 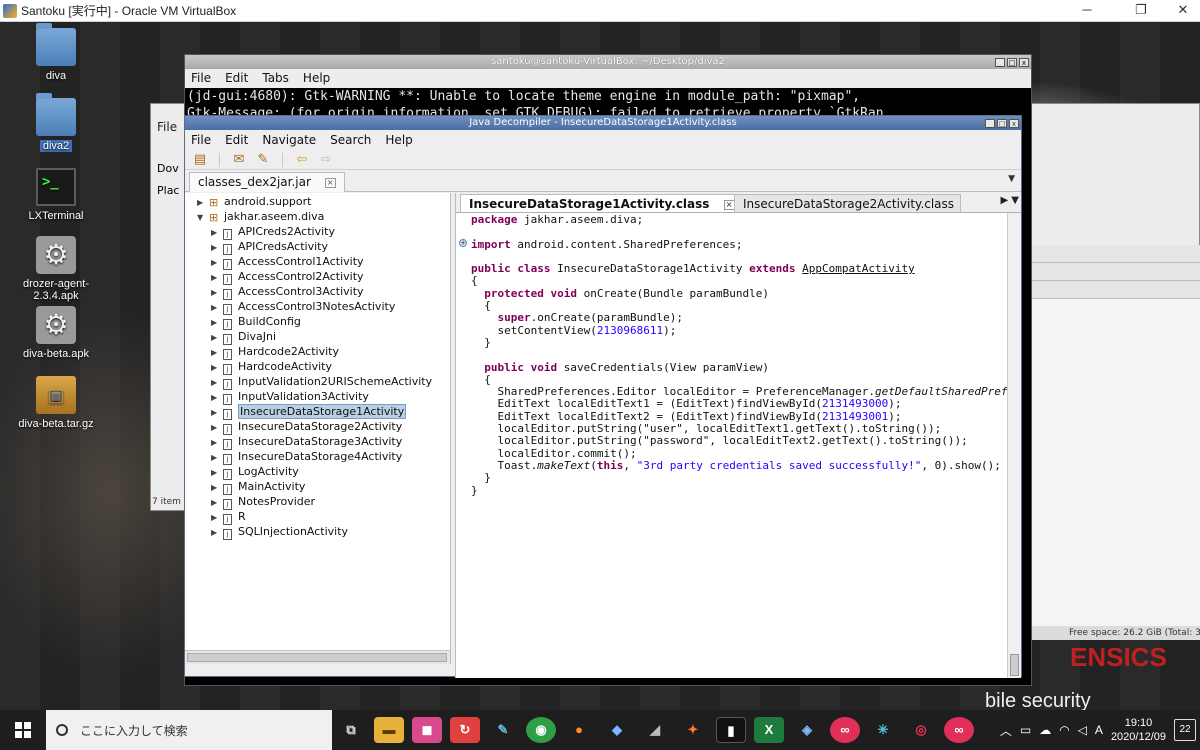 I want to click on app-sync-icon: ↻, so click(x=465, y=730).